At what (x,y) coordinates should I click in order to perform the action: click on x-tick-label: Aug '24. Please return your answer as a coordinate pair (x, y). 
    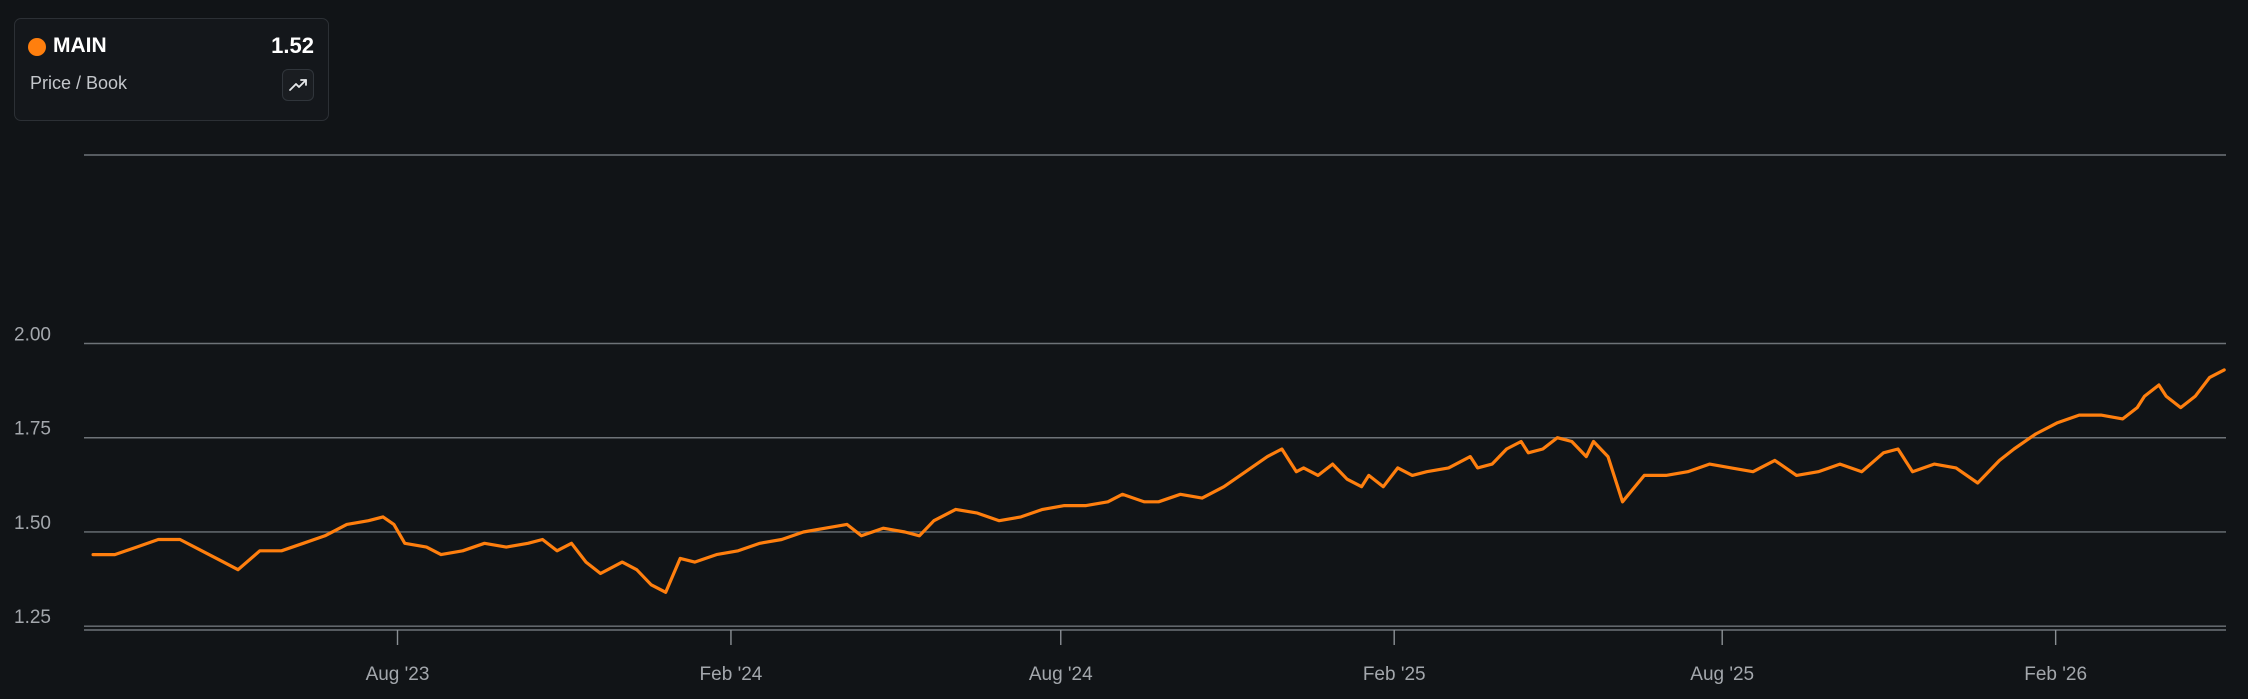
    Looking at the image, I should click on (1061, 674).